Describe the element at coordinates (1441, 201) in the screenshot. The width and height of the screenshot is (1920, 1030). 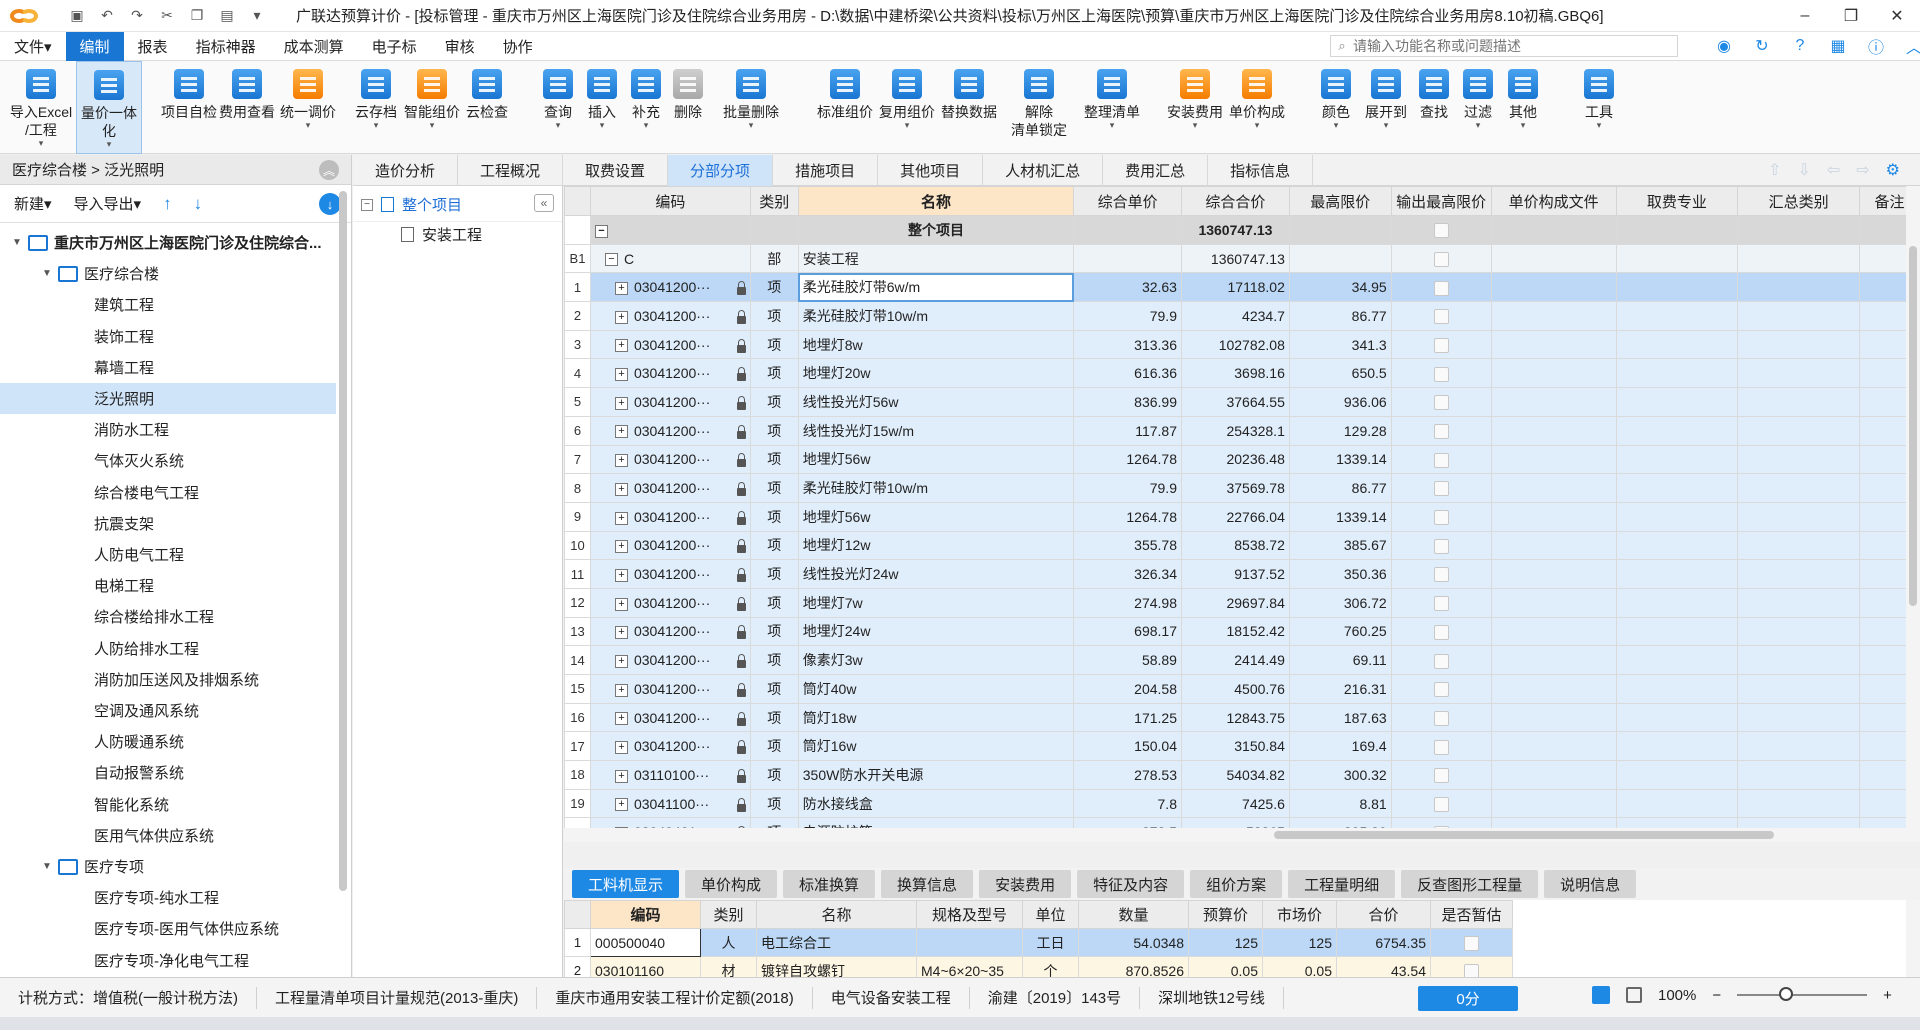
I see `column-header: 输出最高限价` at that location.